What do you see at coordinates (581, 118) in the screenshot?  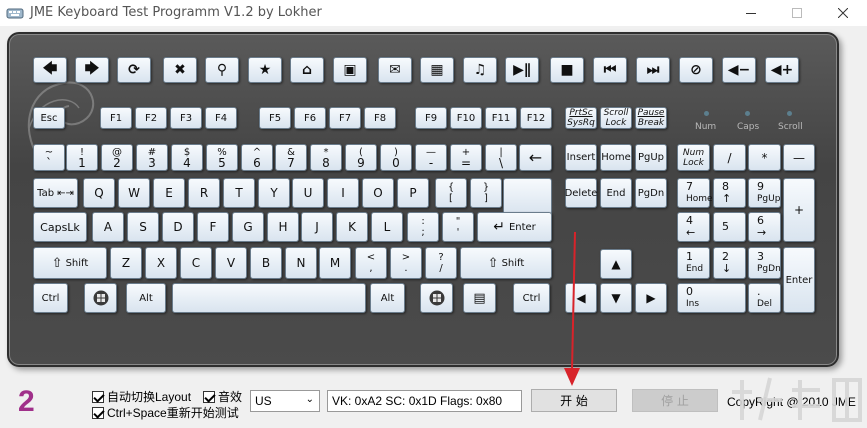 I see `key-prtsc: PrtSc SysRq` at bounding box center [581, 118].